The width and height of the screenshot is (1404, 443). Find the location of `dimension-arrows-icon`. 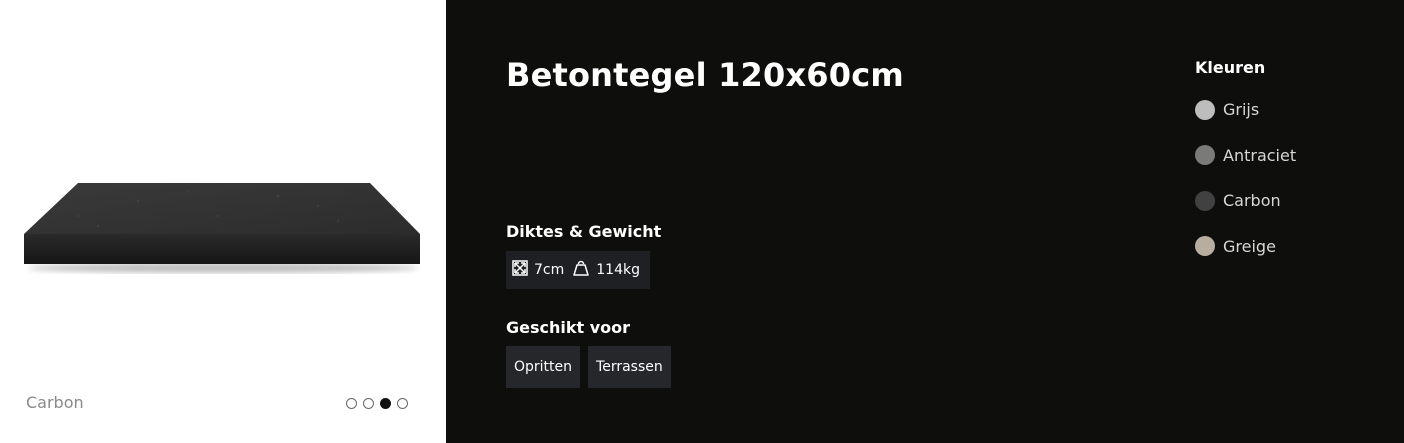

dimension-arrows-icon is located at coordinates (520, 270).